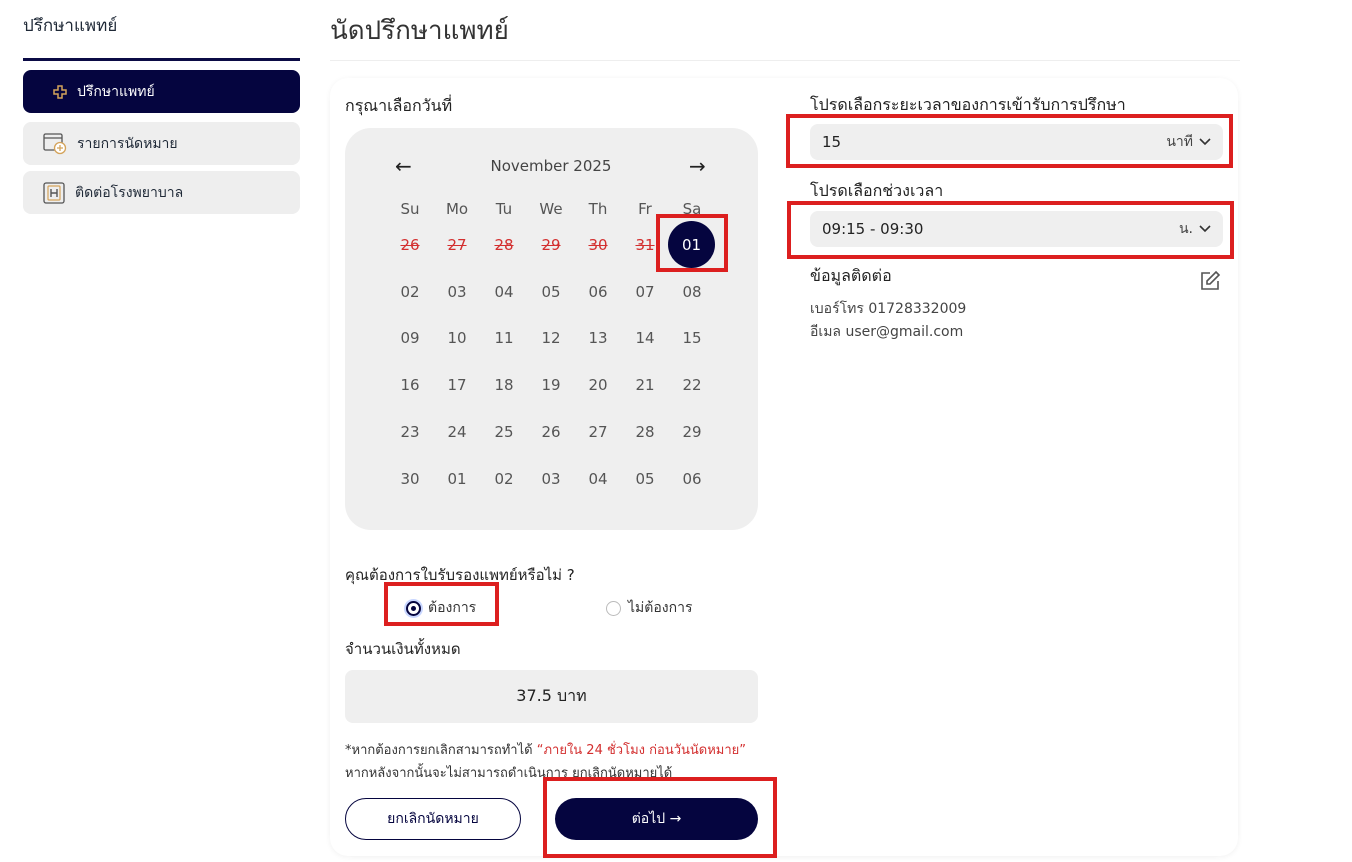 This screenshot has width=1352, height=862. I want to click on calendar-day: 14, so click(645, 338).